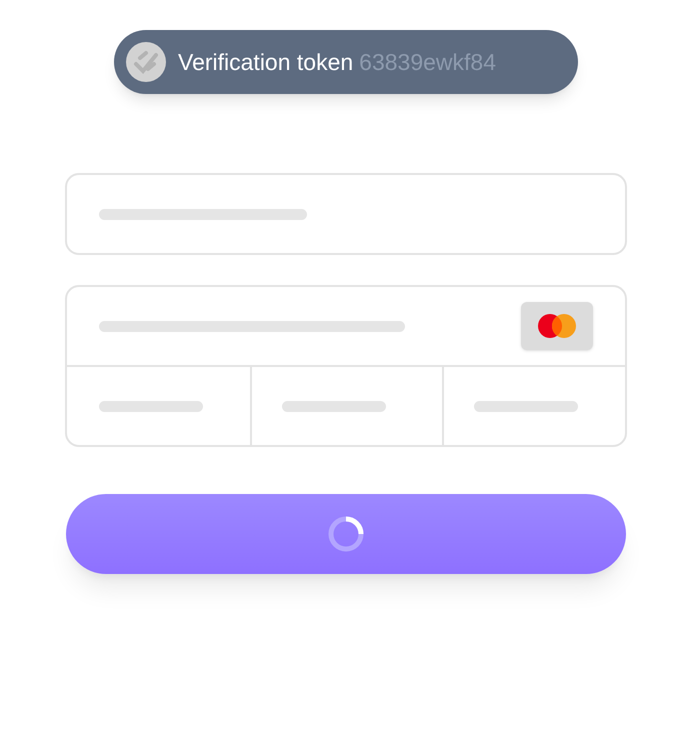 The width and height of the screenshot is (692, 748). I want to click on input-field, so click(346, 214).